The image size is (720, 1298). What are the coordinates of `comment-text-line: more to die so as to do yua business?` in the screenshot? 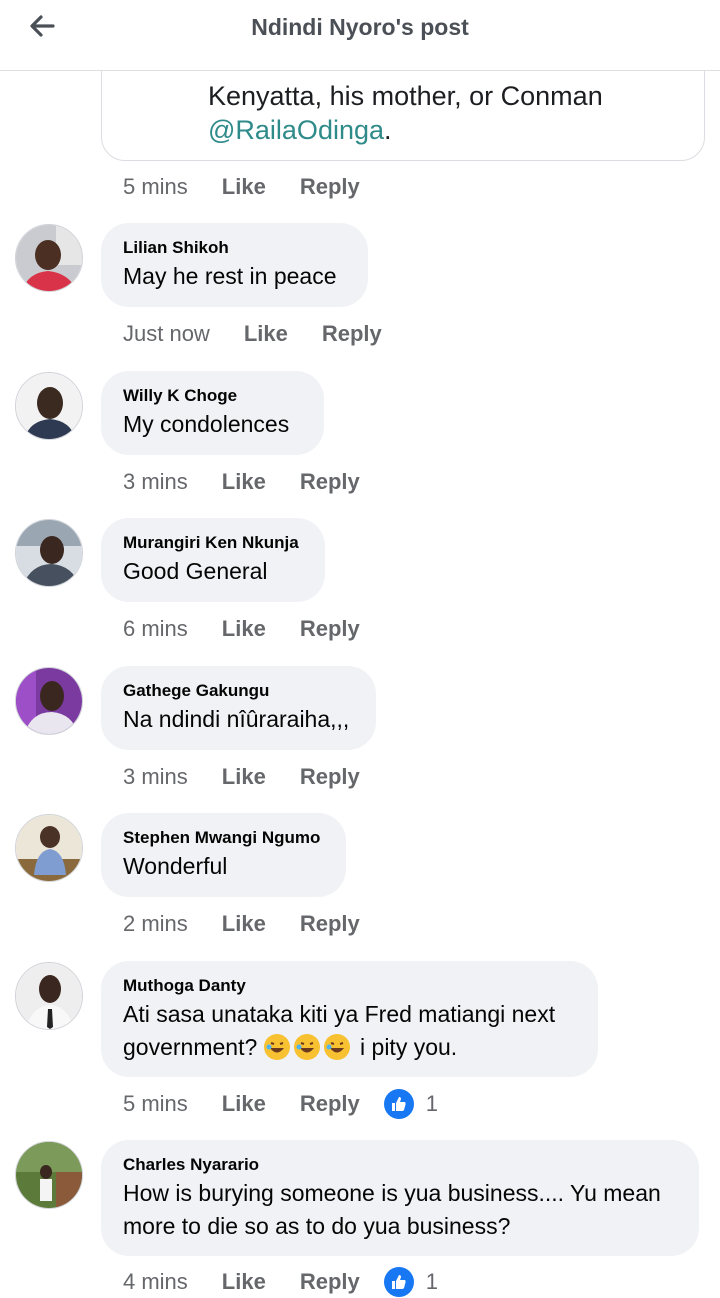 It's located at (317, 1226).